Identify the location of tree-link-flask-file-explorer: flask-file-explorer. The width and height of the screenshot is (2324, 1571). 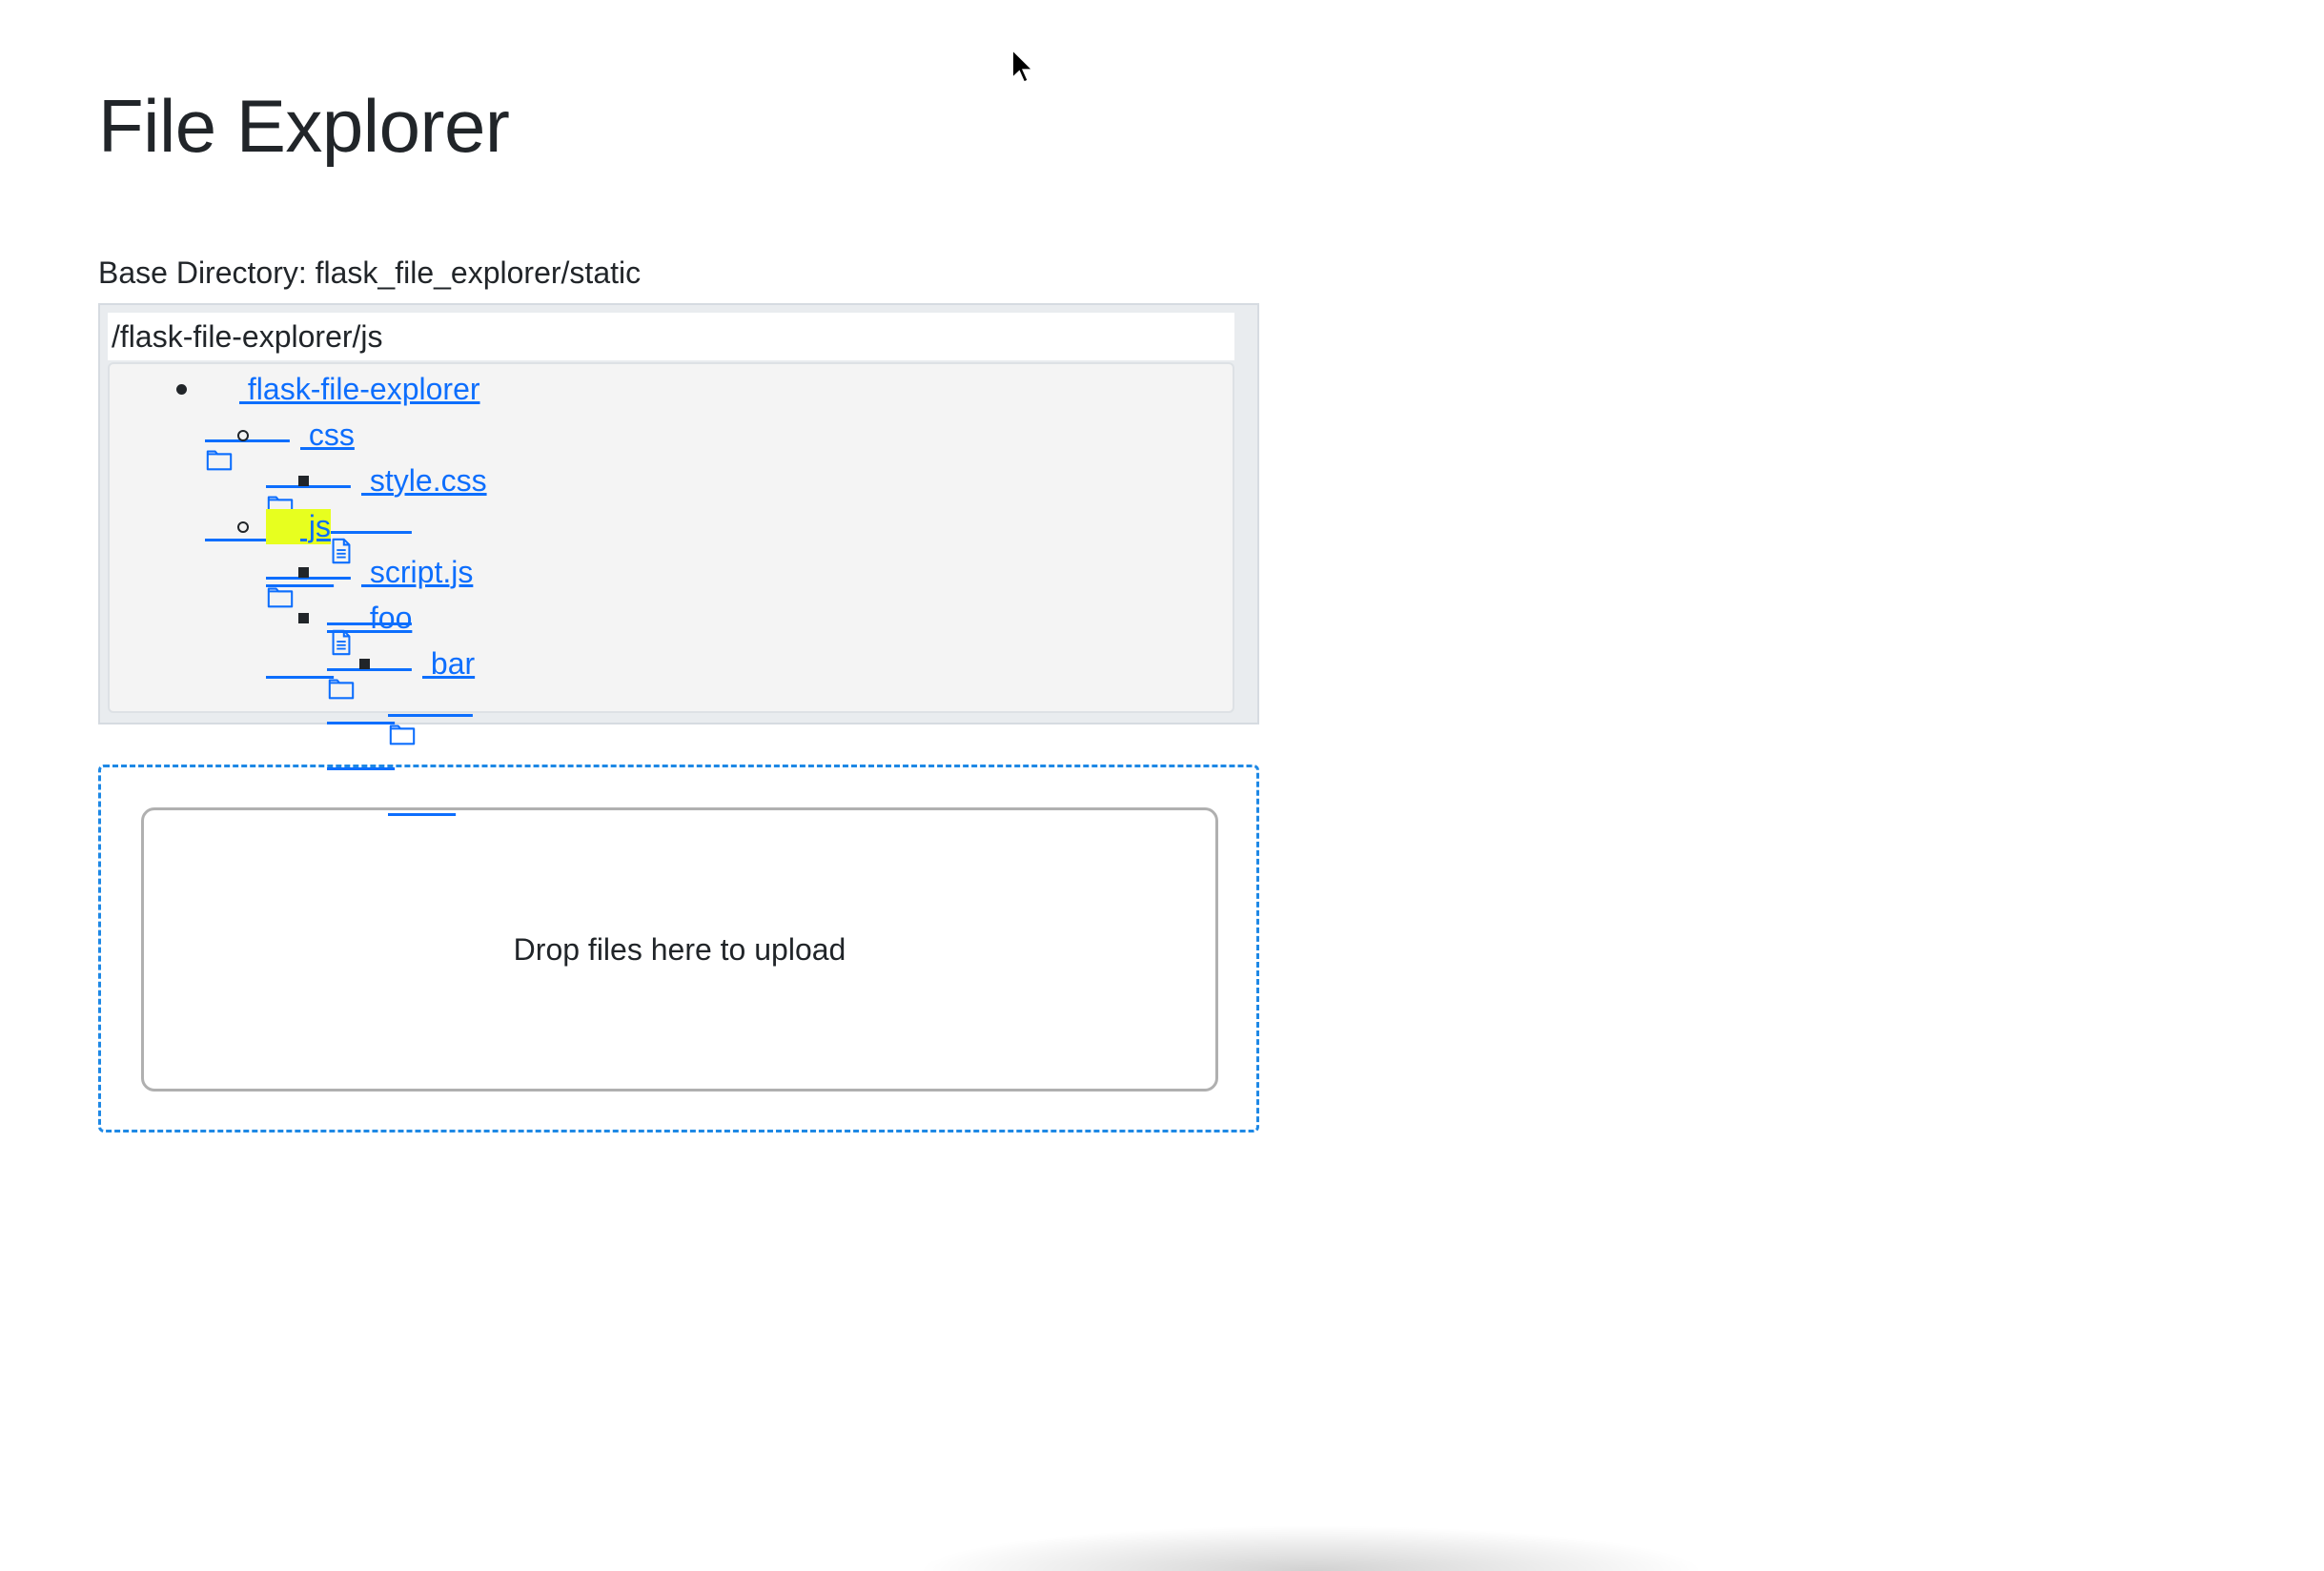
(342, 421).